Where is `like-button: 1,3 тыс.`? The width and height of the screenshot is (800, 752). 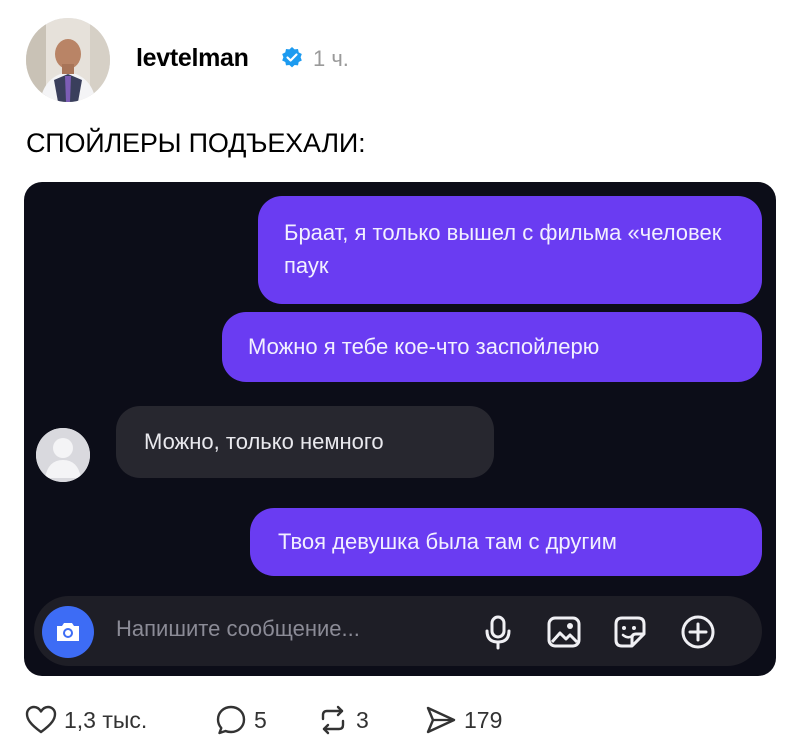
like-button: 1,3 тыс. is located at coordinates (85, 720).